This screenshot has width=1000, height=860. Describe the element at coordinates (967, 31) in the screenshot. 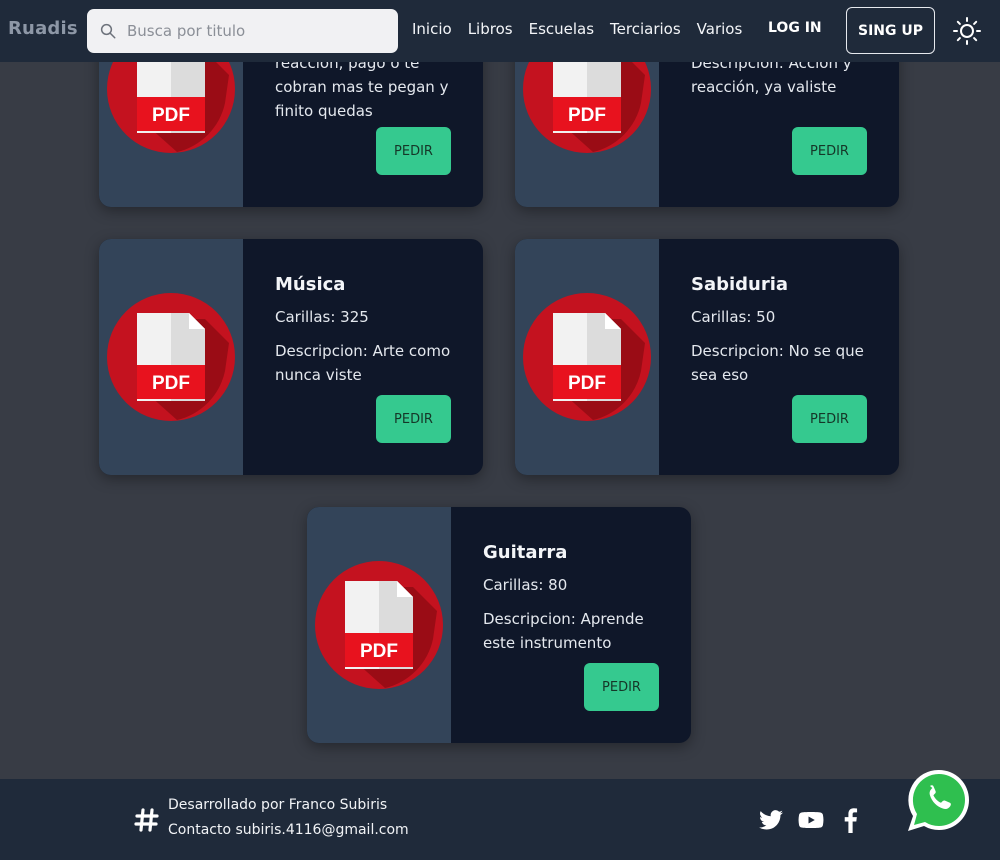

I see `sun-icon` at that location.